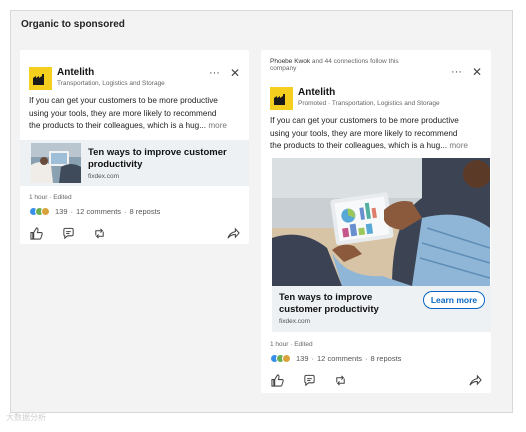 Image resolution: width=526 pixels, height=432 pixels. I want to click on learn-more-button: Learn more, so click(454, 300).